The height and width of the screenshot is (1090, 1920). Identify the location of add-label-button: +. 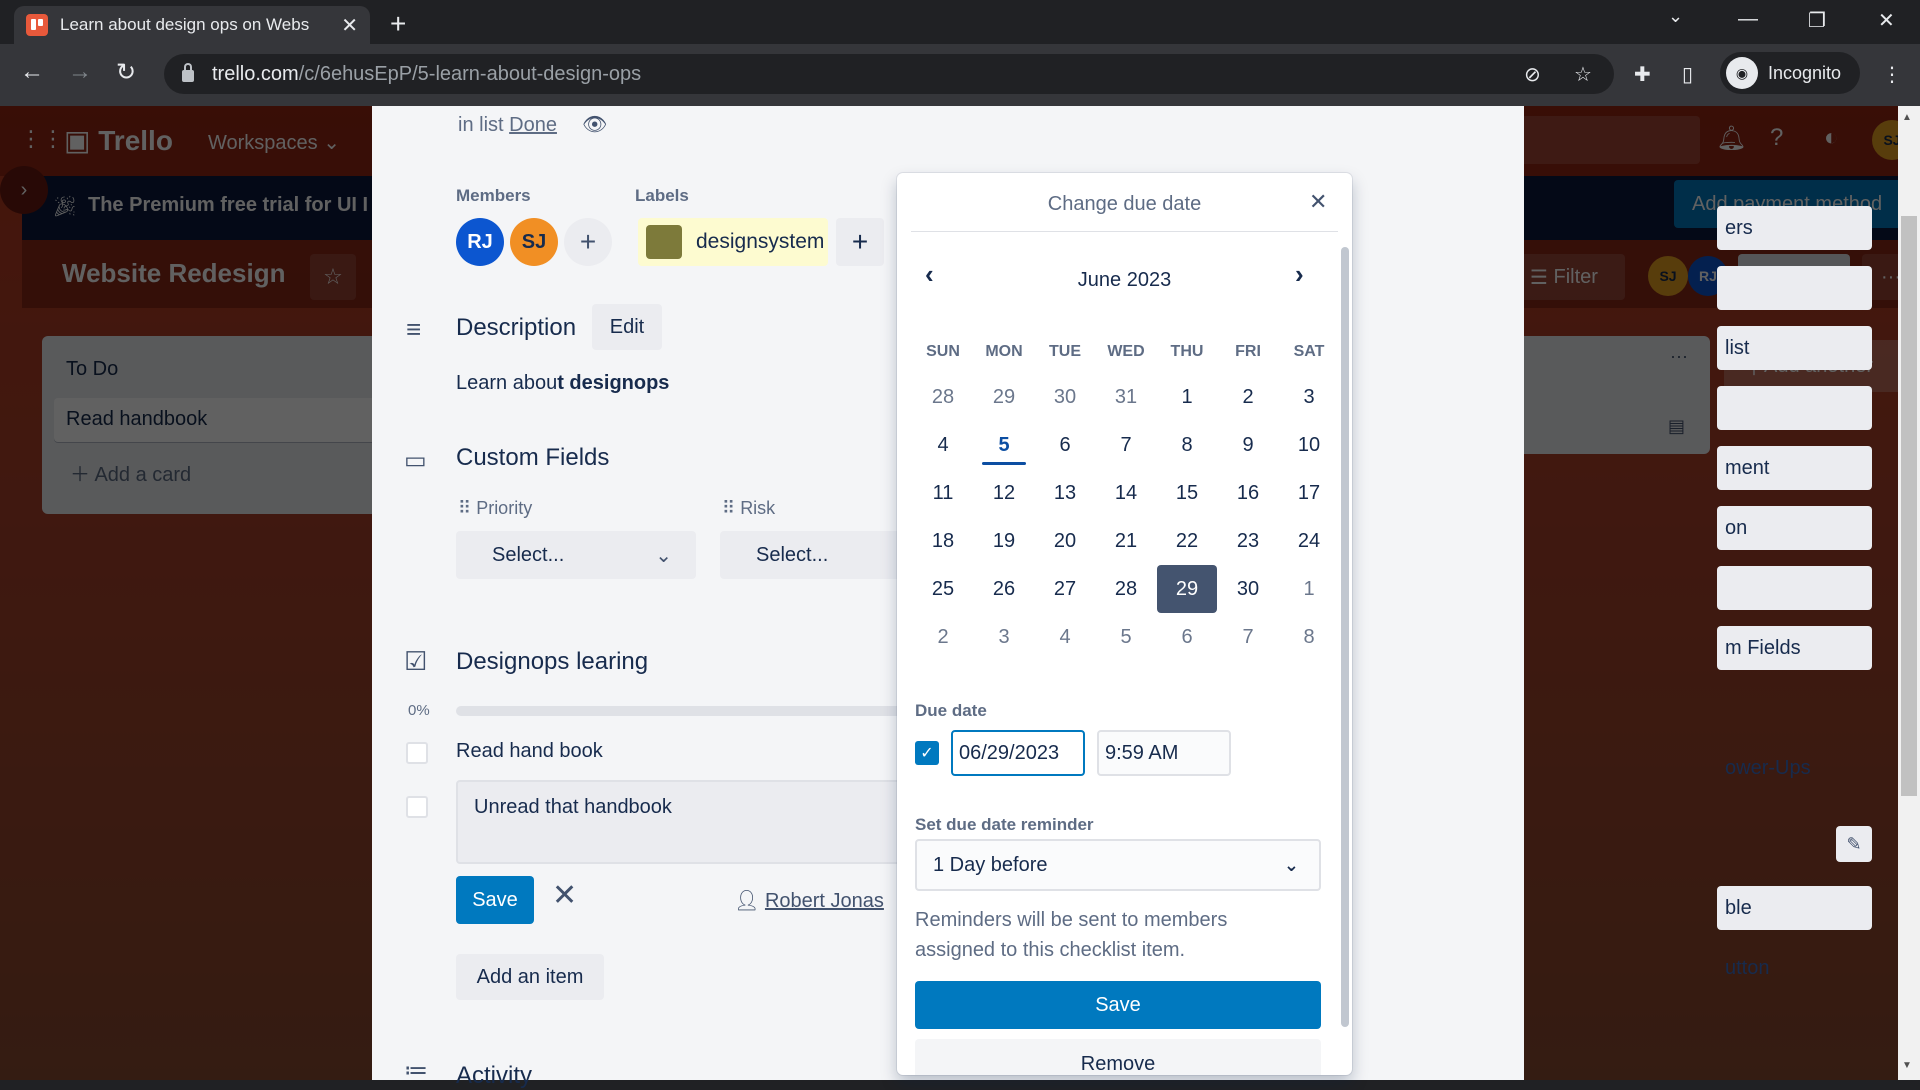
(860, 242).